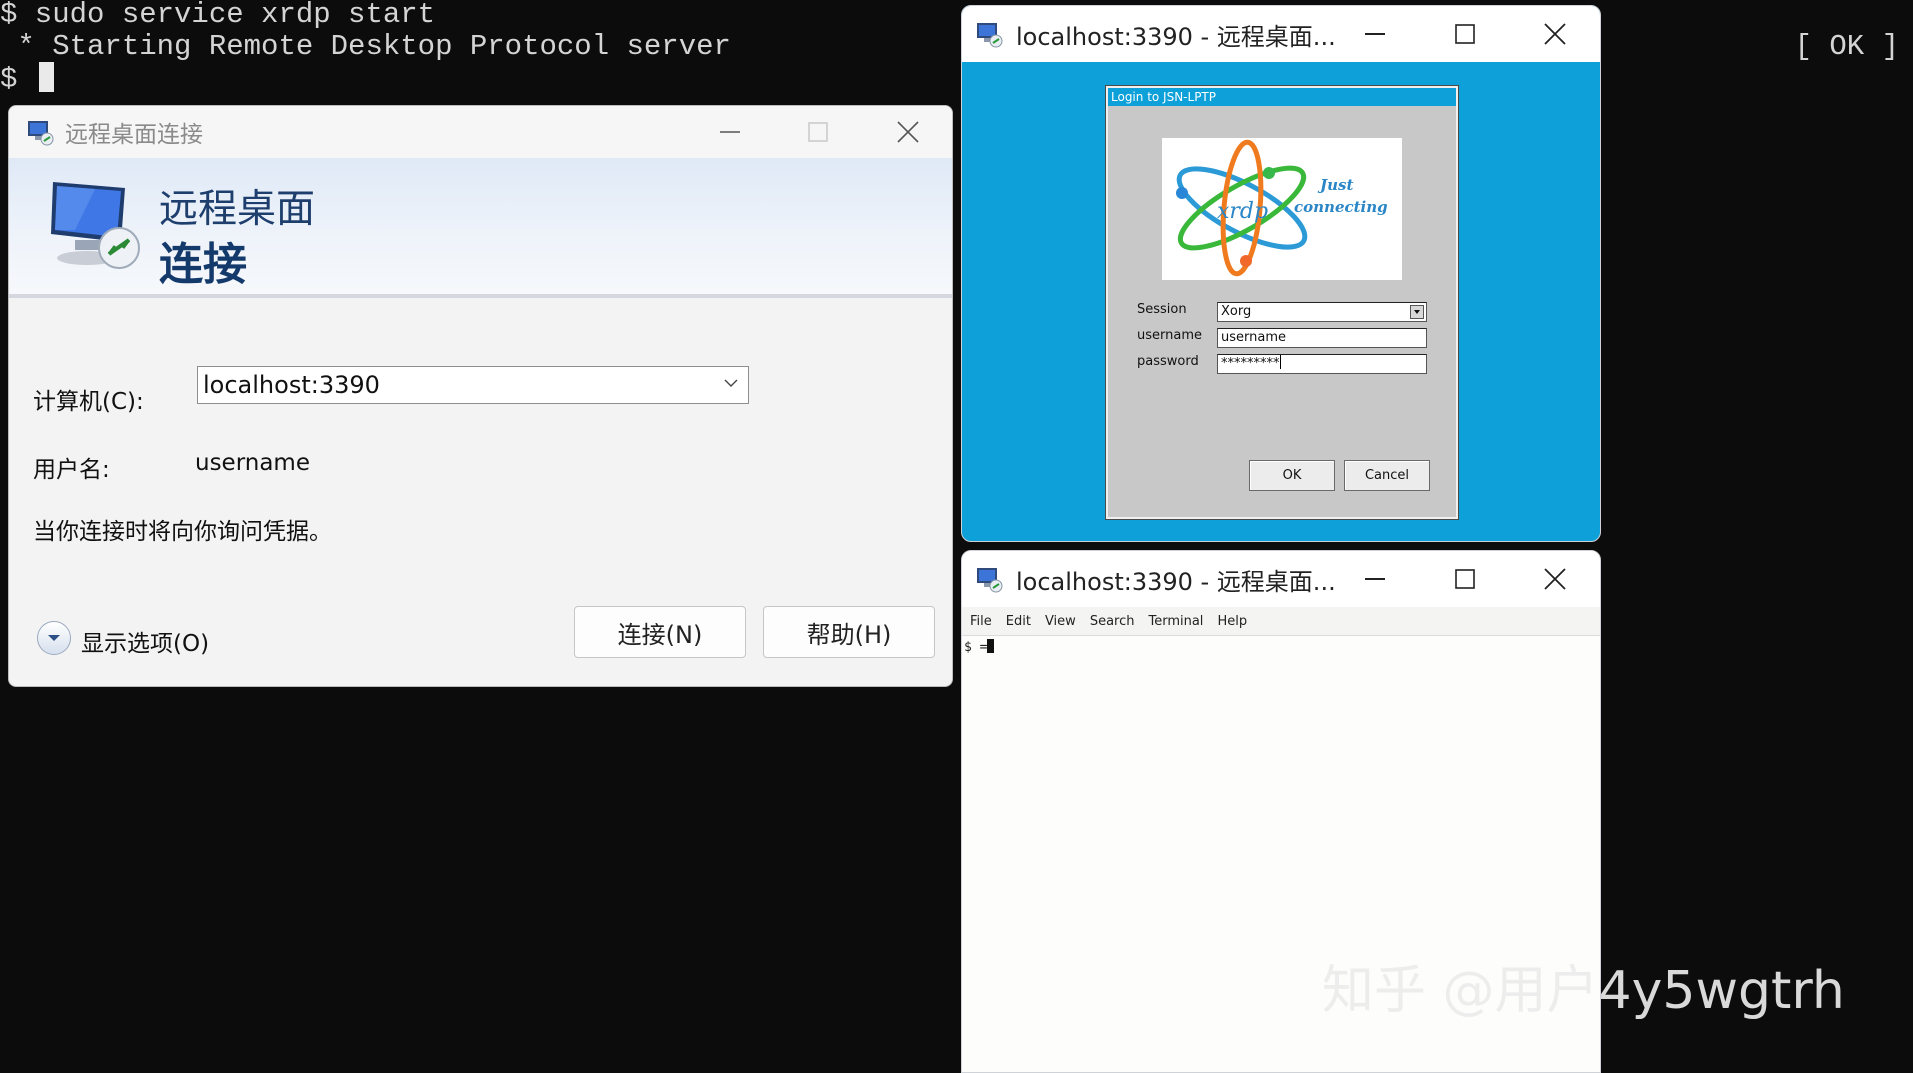 Image resolution: width=1913 pixels, height=1073 pixels. What do you see at coordinates (1583, 991) in the screenshot?
I see `zhihu-watermark: 知乎 @用户4y5wgtrh` at bounding box center [1583, 991].